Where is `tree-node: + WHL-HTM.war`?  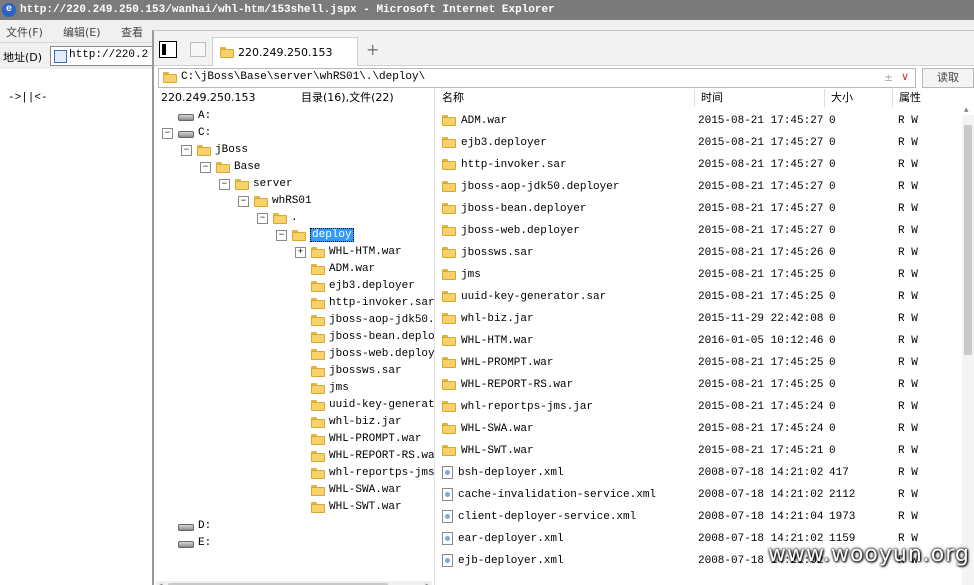
tree-node: + WHL-HTM.war is located at coordinates (348, 252).